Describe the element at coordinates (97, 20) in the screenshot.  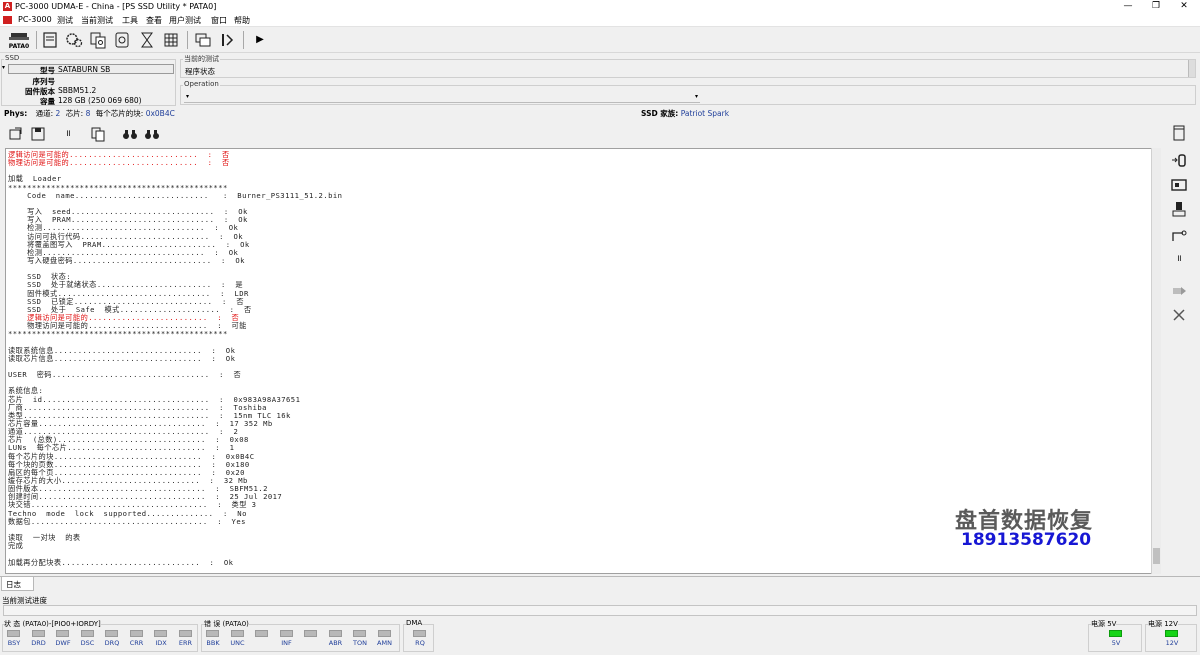
I see `menu-current-test: 当前测试` at that location.